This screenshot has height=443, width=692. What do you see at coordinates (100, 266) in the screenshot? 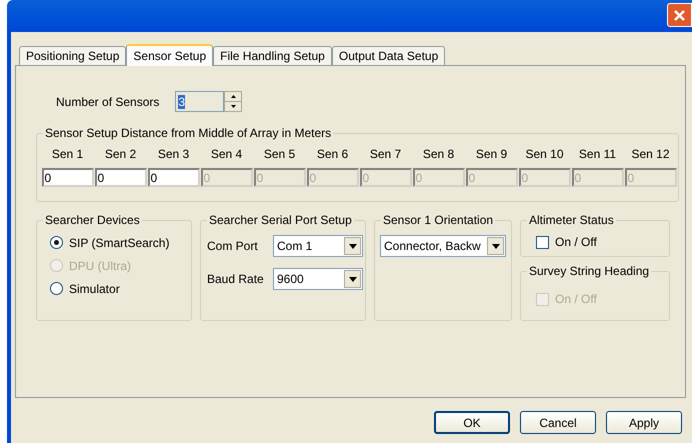
I see `radio-label: DPU (Ultra)` at bounding box center [100, 266].